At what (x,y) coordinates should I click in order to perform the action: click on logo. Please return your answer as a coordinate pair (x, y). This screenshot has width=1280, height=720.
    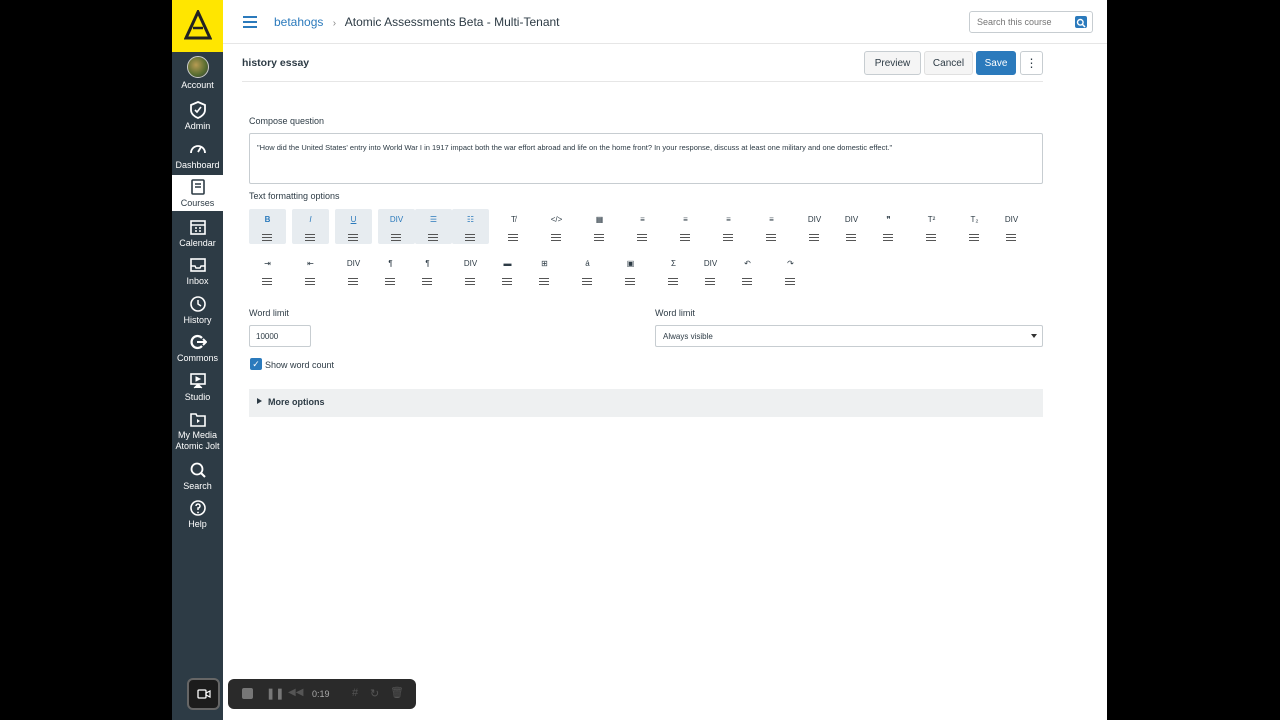
    Looking at the image, I should click on (197, 26).